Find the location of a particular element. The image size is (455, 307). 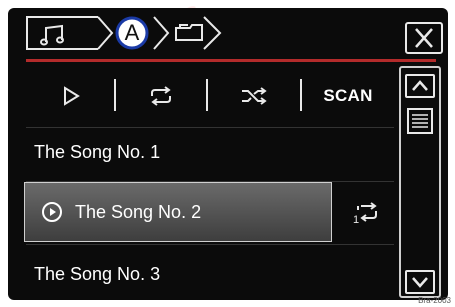

play-icon is located at coordinates (72, 96).